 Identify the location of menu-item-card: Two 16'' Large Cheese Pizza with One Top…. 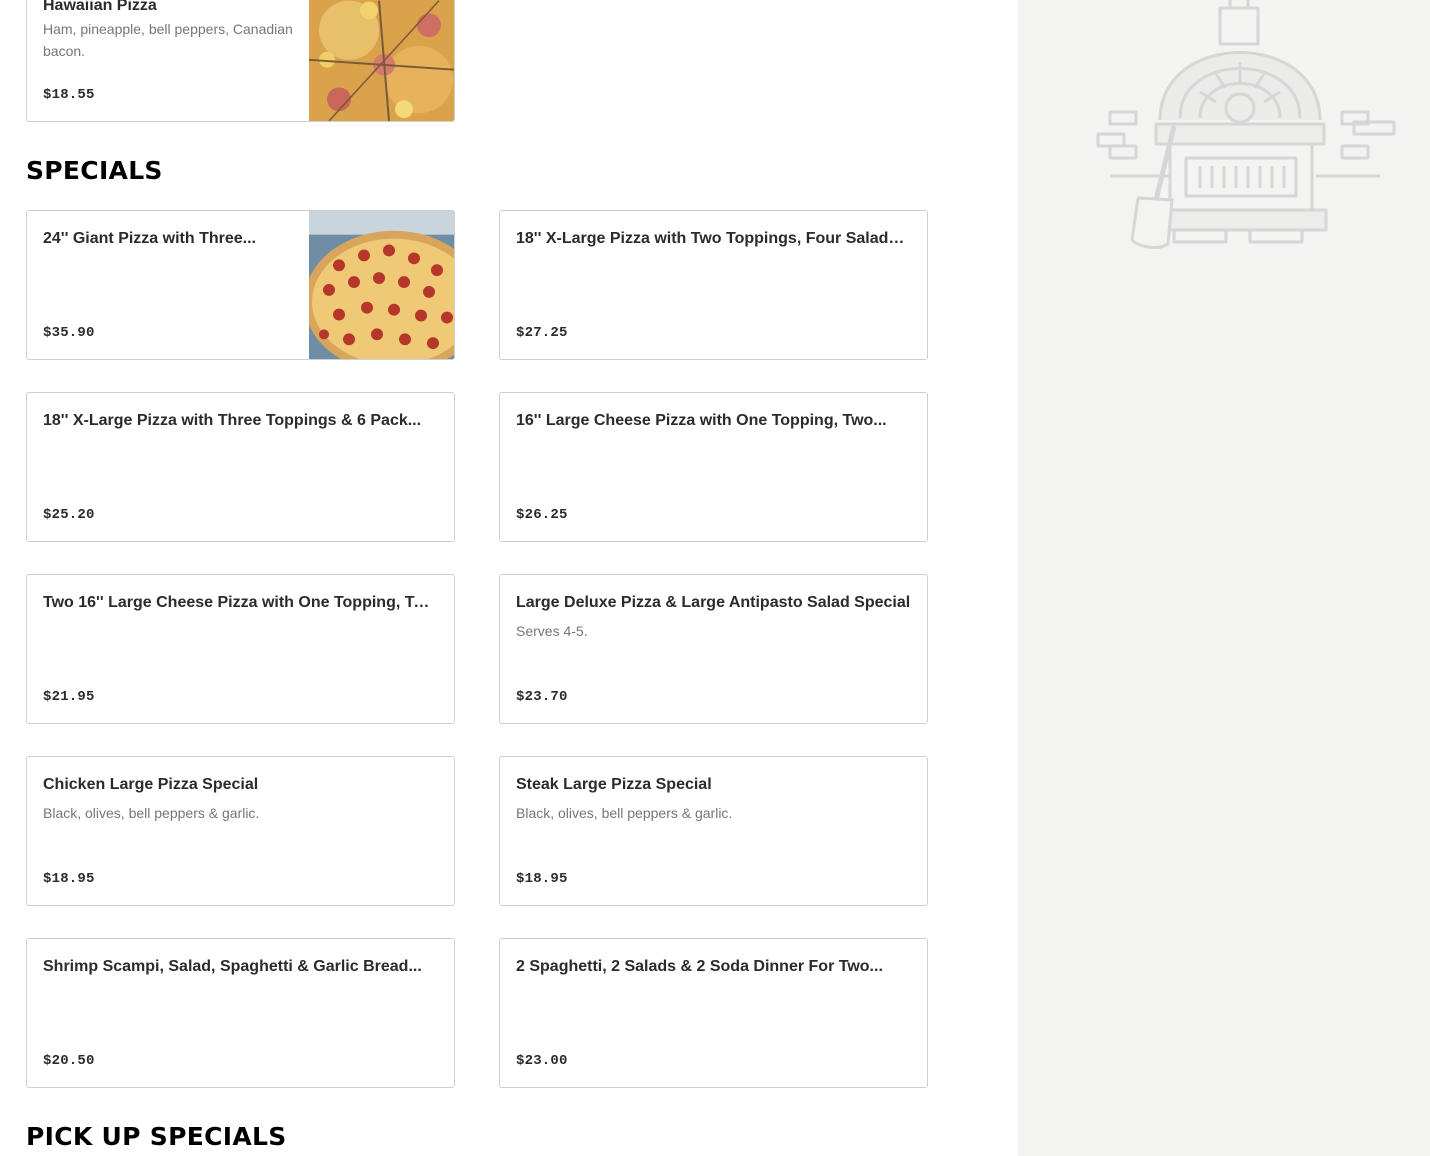
(240, 649).